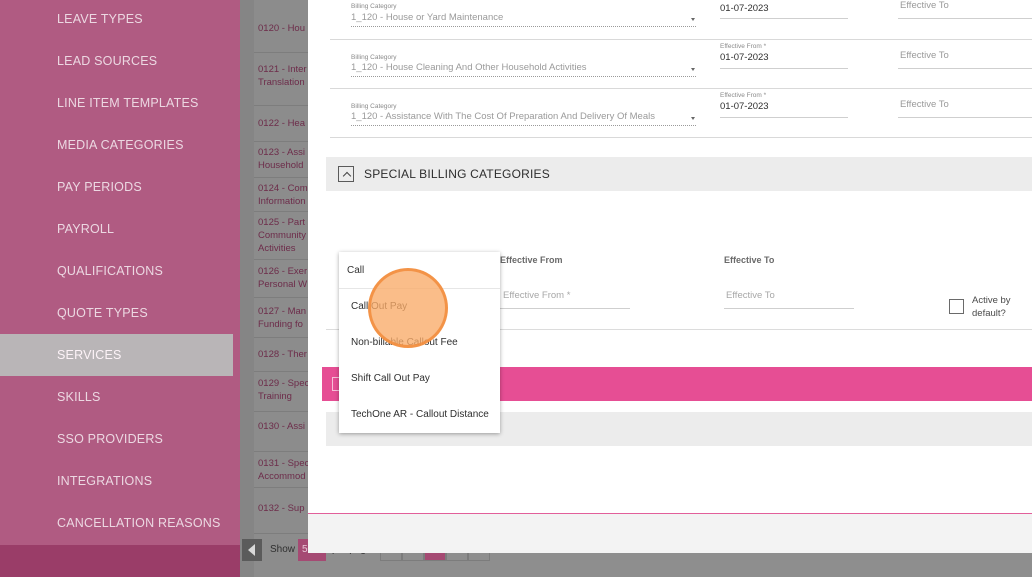 This screenshot has width=1032, height=577. What do you see at coordinates (284, 463) in the screenshot?
I see `list-item-text: 0131 - Spec` at bounding box center [284, 463].